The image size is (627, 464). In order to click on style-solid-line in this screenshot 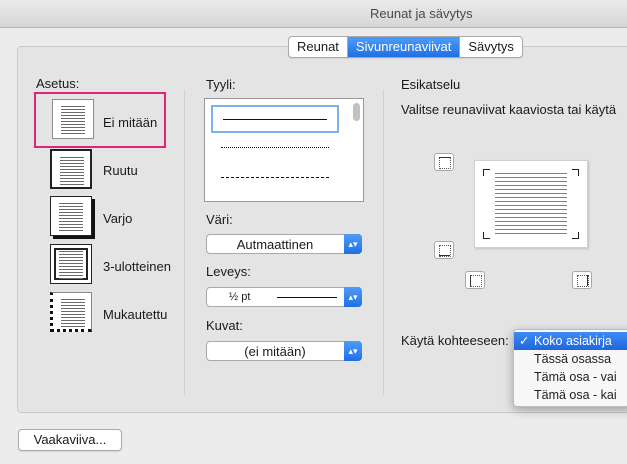, I will do `click(275, 119)`.